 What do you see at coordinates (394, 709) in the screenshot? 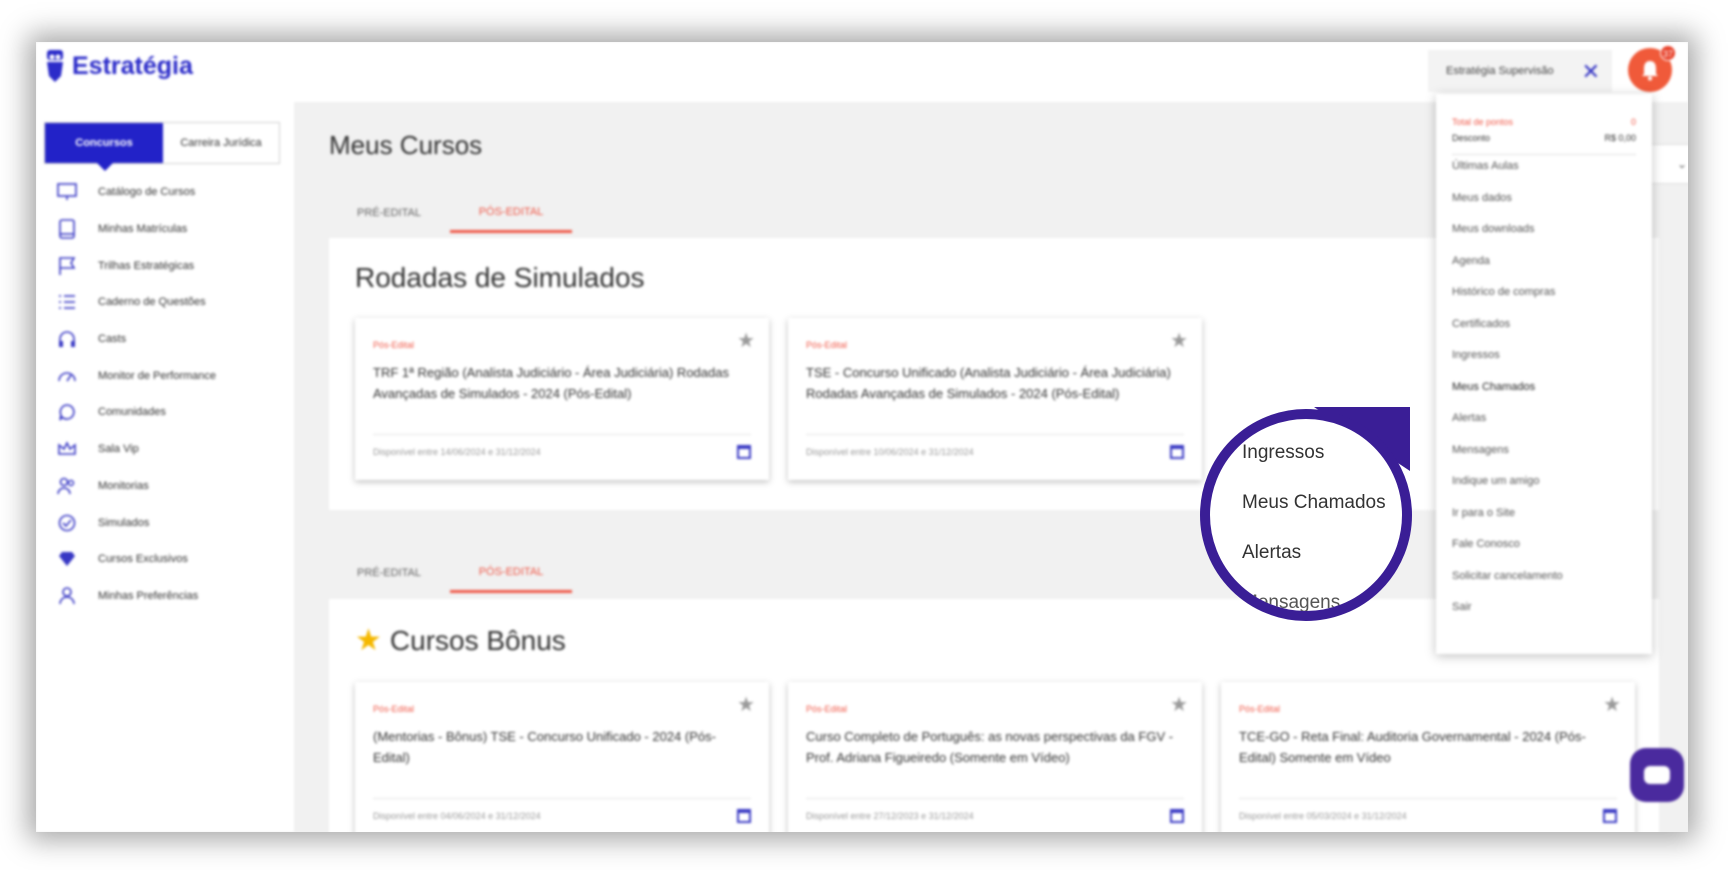
I see `card-tag: Pós-Edital` at bounding box center [394, 709].